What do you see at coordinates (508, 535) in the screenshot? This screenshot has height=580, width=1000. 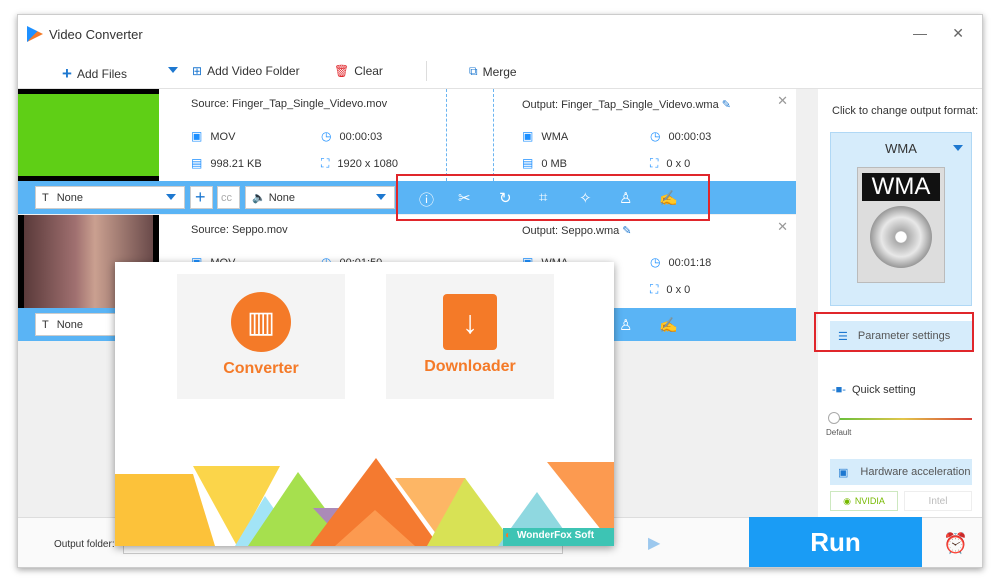 I see `wonderfox-logo-icon: ◐` at bounding box center [508, 535].